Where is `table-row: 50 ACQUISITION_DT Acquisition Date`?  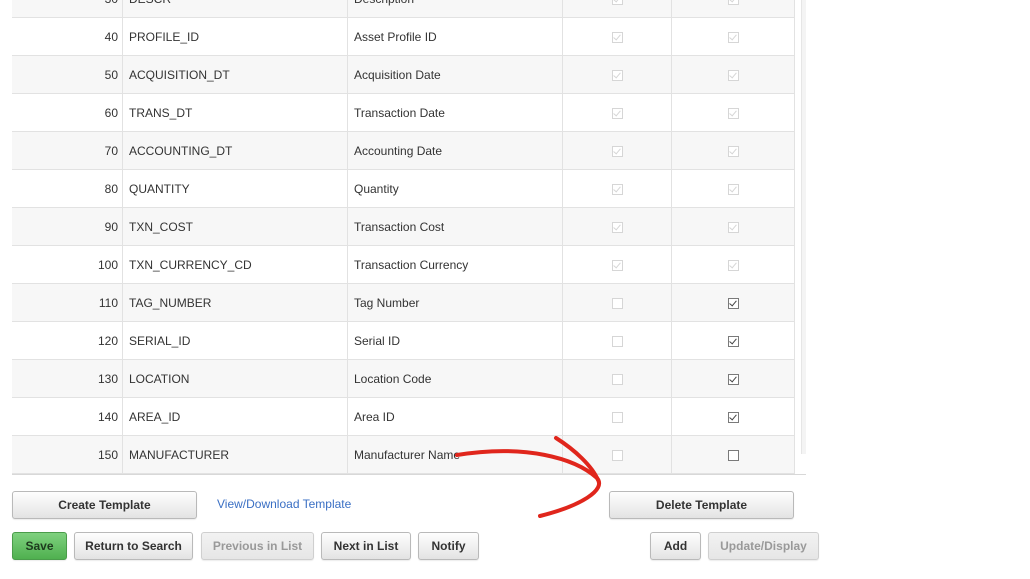 table-row: 50 ACQUISITION_DT Acquisition Date is located at coordinates (403, 74).